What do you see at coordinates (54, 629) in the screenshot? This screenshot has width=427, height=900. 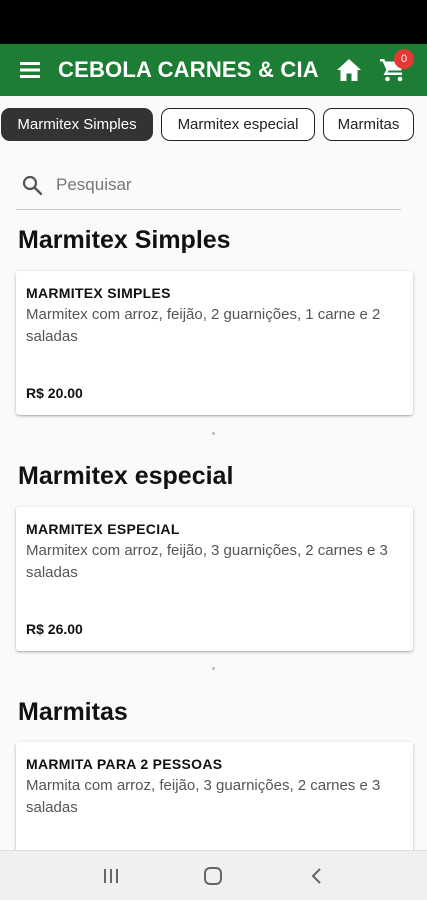 I see `product-price: R$ 26.00` at bounding box center [54, 629].